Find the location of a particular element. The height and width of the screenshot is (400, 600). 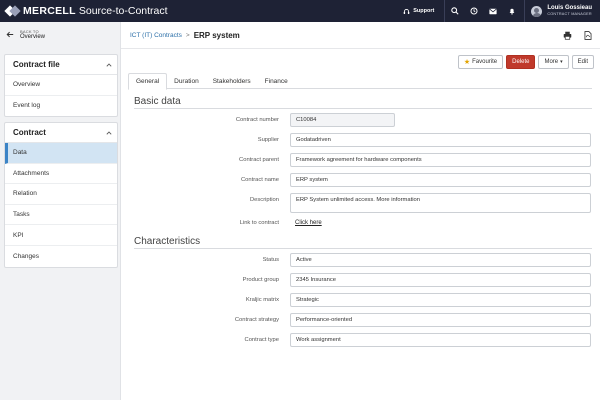

contract-type-row: Contract type Work assignment is located at coordinates (360, 340).